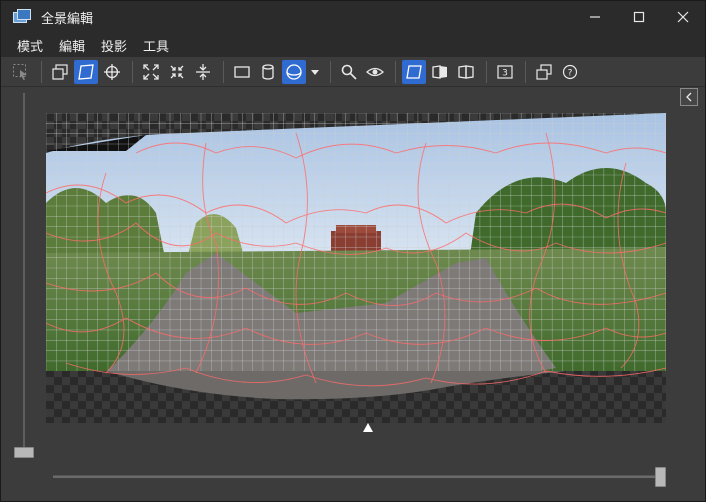  Describe the element at coordinates (24, 273) in the screenshot. I see `vertical-slider-track` at that location.